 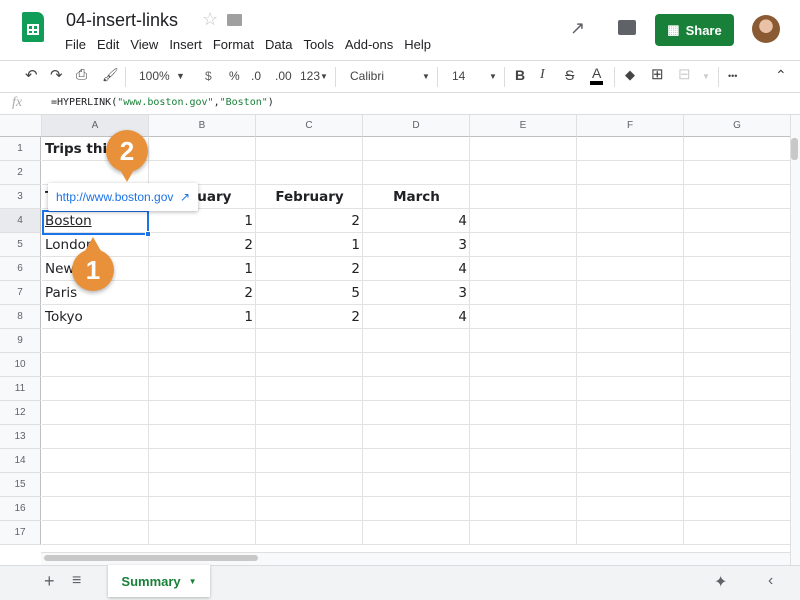 I want to click on row-header-17: 17, so click(x=20, y=533).